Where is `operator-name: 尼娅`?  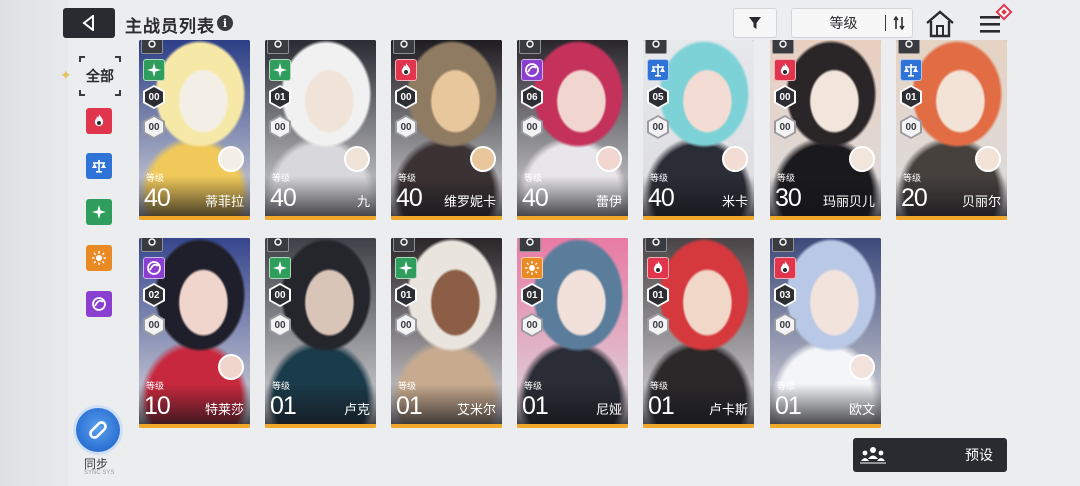
operator-name: 尼娅 is located at coordinates (608, 409).